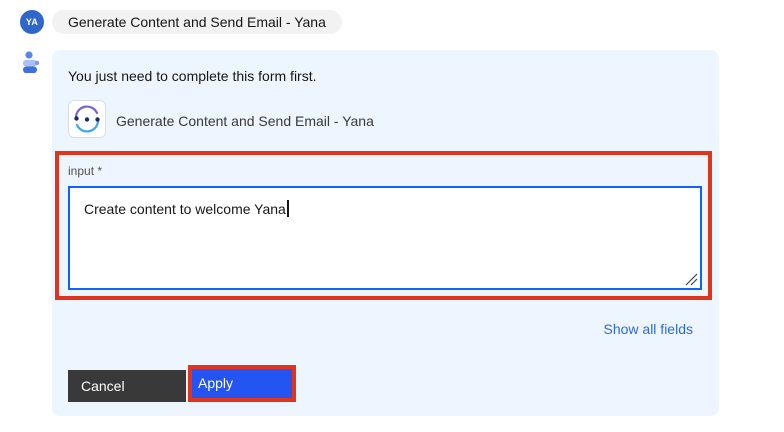 This screenshot has width=784, height=432. Describe the element at coordinates (85, 171) in the screenshot. I see `input-field-label: input *` at that location.